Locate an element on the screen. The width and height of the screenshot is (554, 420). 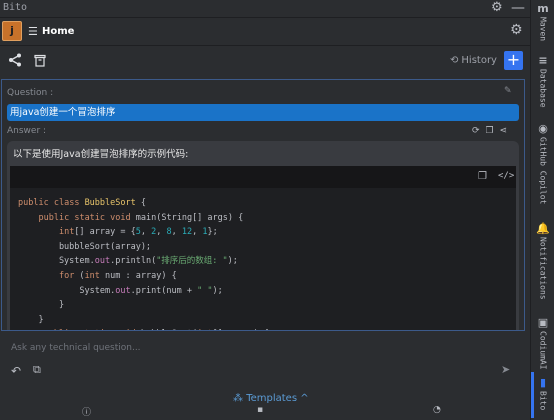
bell-icon: 🔔 is located at coordinates (543, 228).